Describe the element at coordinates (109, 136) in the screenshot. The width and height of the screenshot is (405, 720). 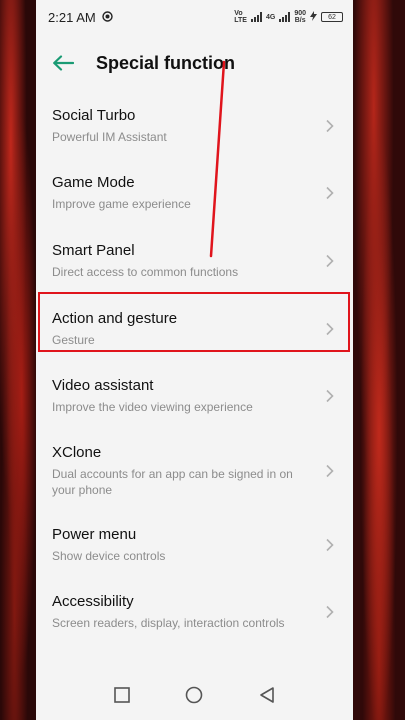
I see `item-subtitle: Powerful IM Assistant` at that location.